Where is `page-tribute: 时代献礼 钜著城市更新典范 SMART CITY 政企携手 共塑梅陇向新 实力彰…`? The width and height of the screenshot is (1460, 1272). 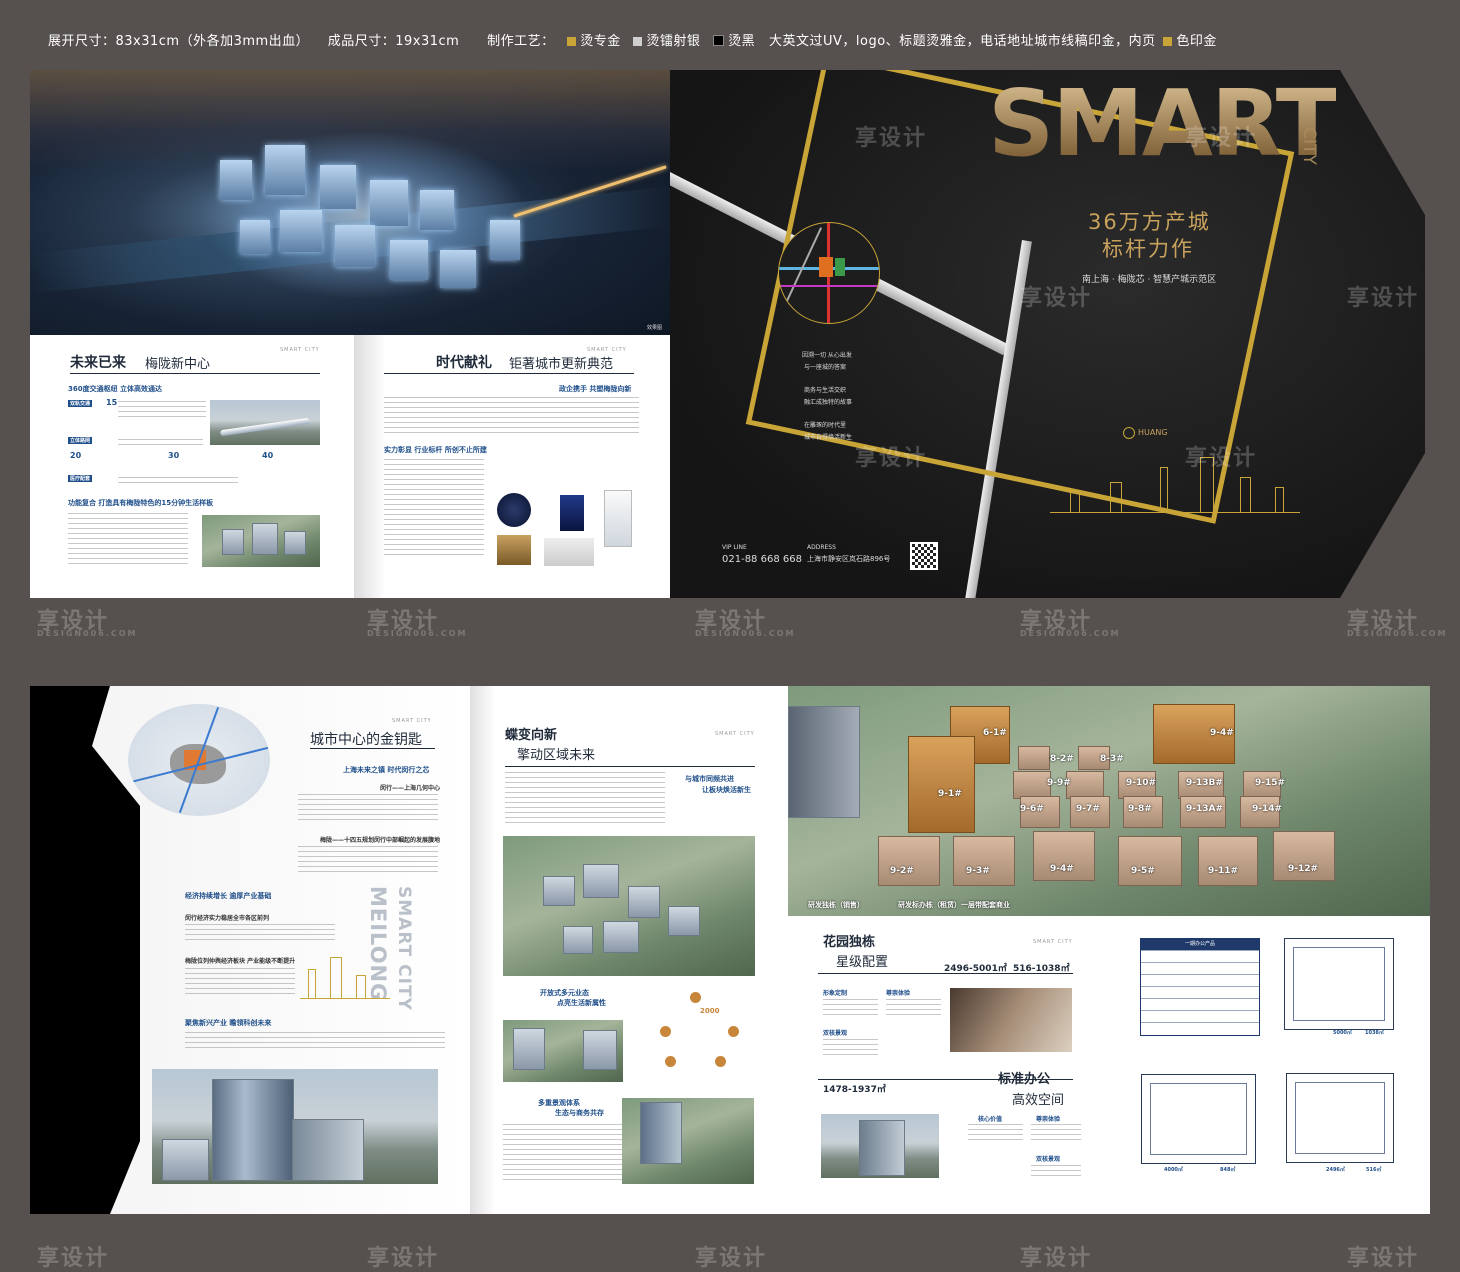
page-tribute: 时代献礼 钜著城市更新典范 SMART CITY 政企携手 共塑梅陇向新 实力彰… is located at coordinates (512, 466).